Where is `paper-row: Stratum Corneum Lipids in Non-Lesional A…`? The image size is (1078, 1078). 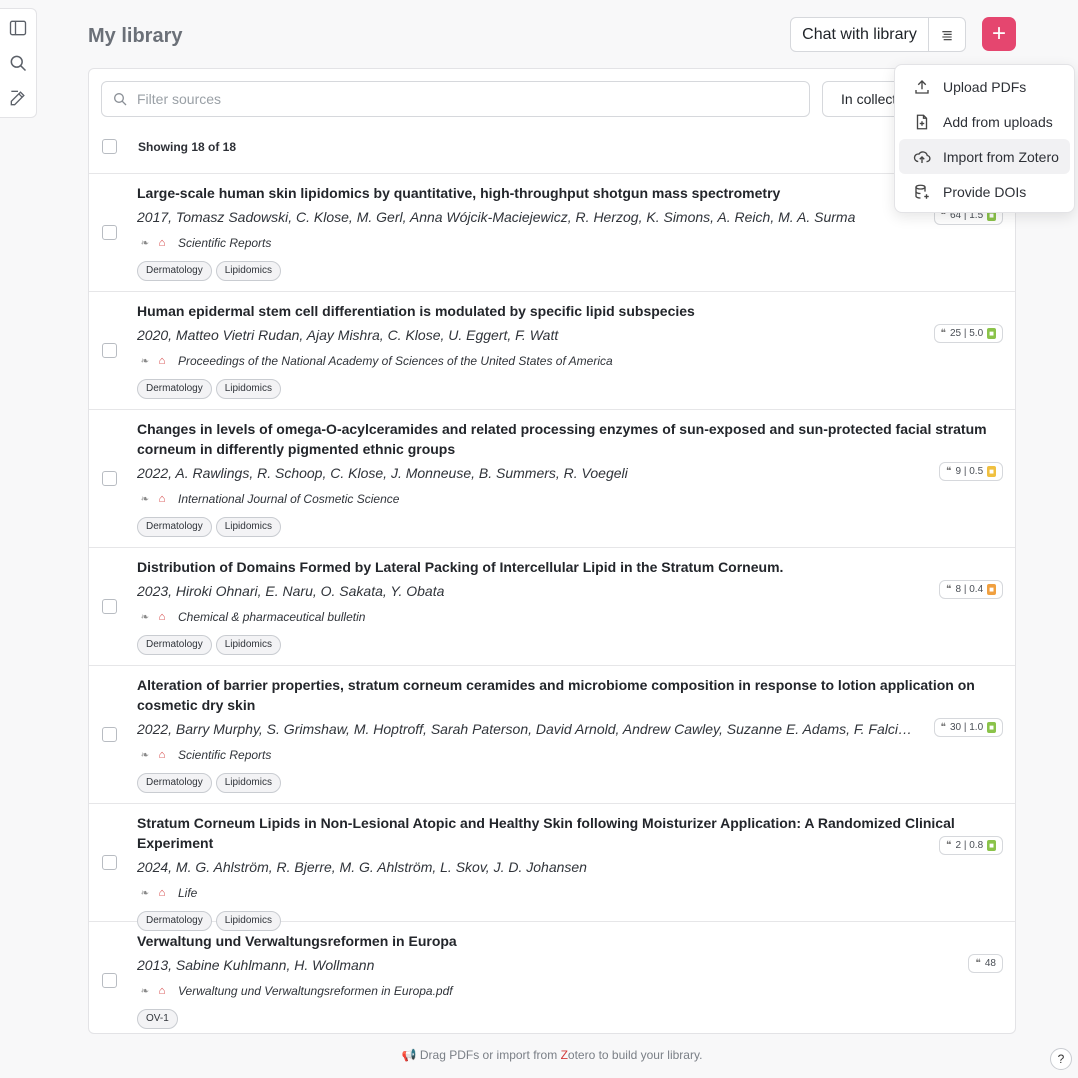
paper-row: Stratum Corneum Lipids in Non-Lesional A… is located at coordinates (552, 867).